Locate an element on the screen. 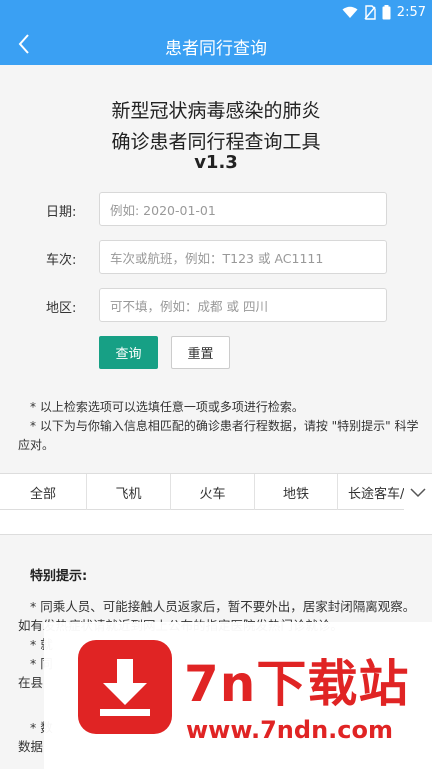  date-label: 日期: is located at coordinates (61, 212).